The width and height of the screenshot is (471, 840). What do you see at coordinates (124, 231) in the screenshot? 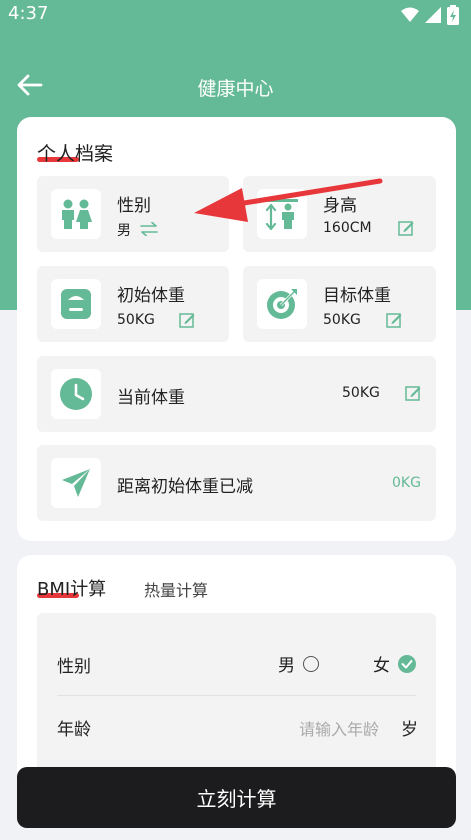
I see `gender-value: 男` at bounding box center [124, 231].